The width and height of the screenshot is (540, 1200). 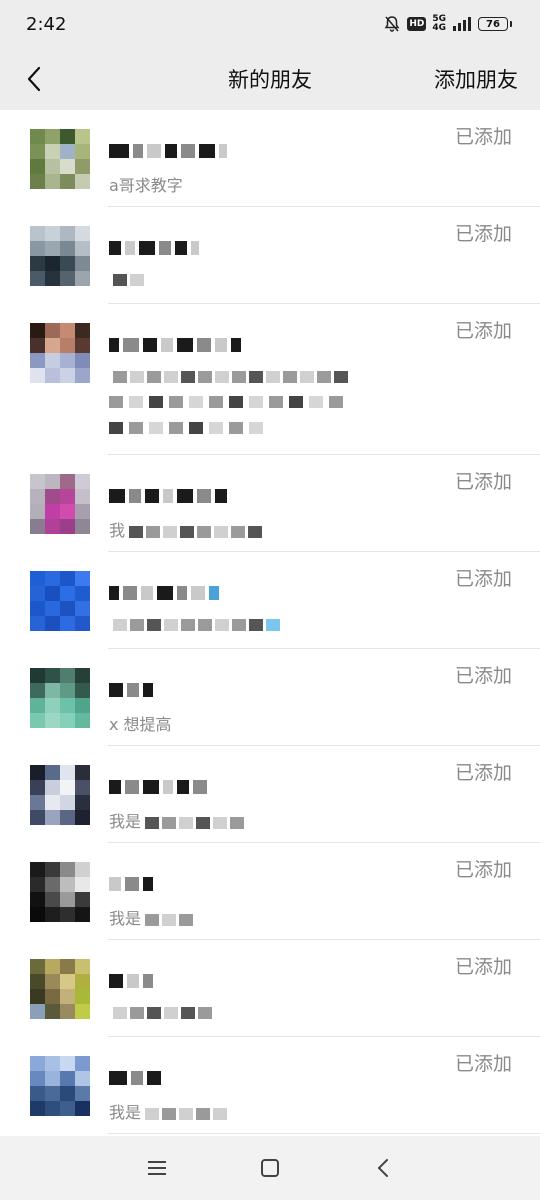 I want to click on request-message: x 想提高, so click(x=140, y=724).